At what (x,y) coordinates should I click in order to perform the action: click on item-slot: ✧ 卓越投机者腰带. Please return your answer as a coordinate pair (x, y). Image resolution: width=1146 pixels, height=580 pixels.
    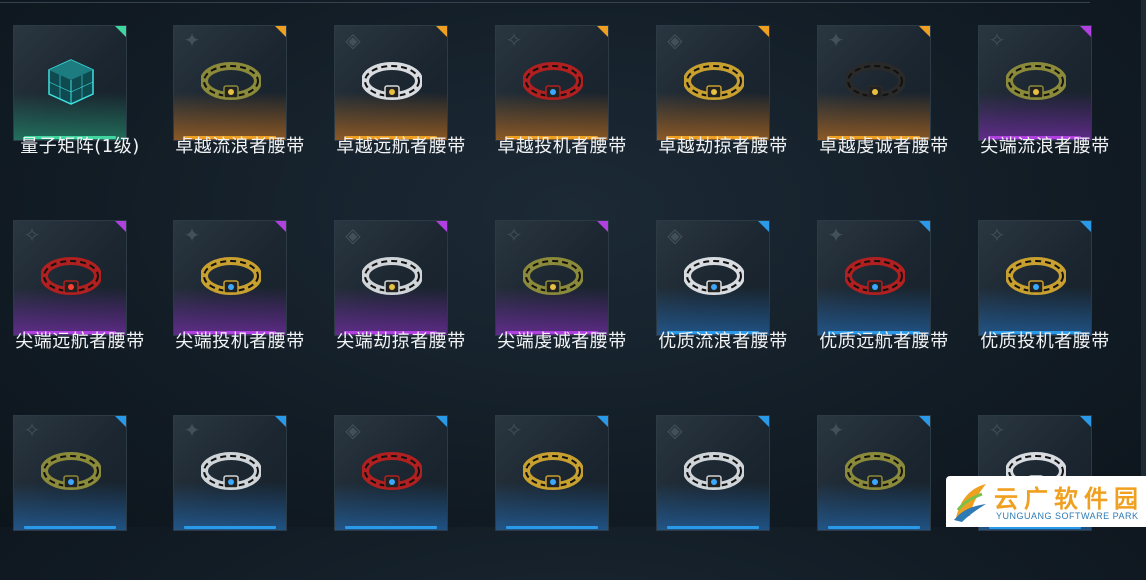
    Looking at the image, I should click on (562, 95).